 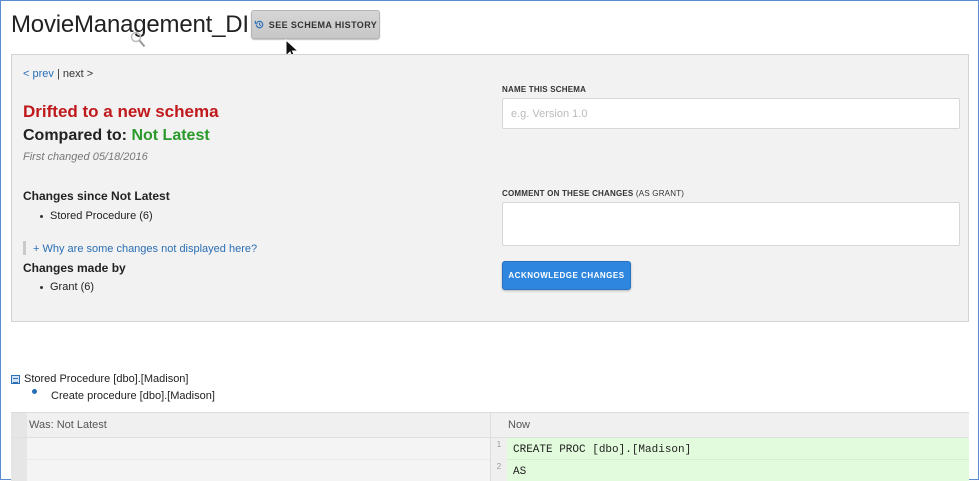 I want to click on compared-to: Compared to: Not Latest, so click(x=116, y=136).